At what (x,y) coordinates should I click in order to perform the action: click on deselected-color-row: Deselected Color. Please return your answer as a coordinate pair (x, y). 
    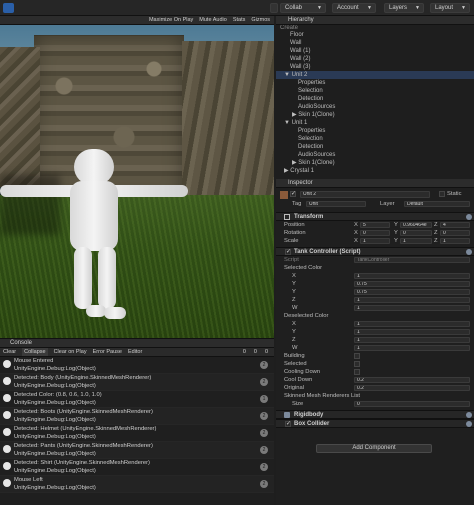
    Looking at the image, I should click on (375, 316).